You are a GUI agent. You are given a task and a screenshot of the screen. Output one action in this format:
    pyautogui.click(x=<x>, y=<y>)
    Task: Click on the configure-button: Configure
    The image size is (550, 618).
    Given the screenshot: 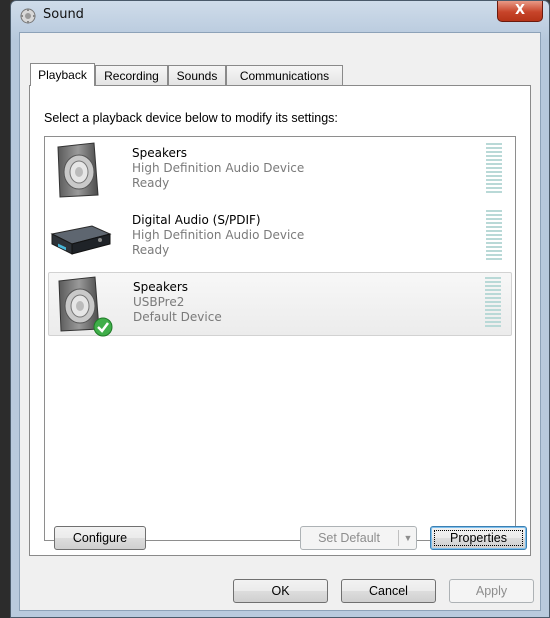 What is the action you would take?
    pyautogui.click(x=100, y=538)
    